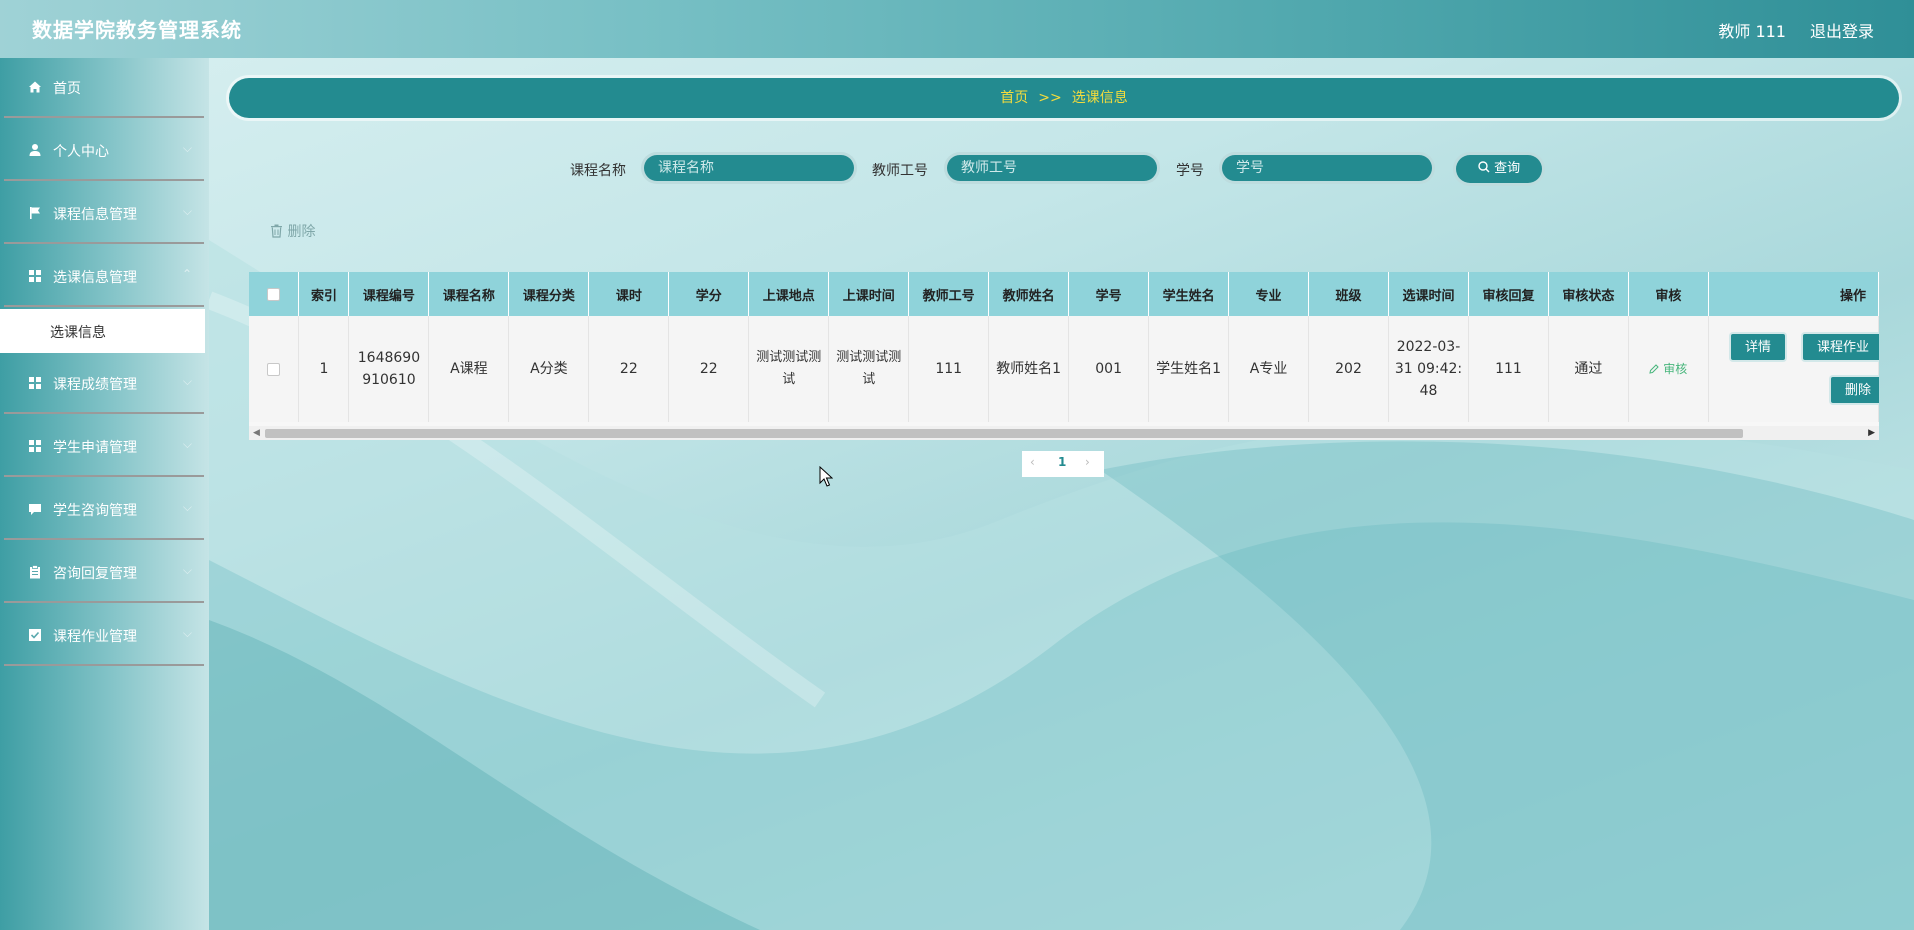  Describe the element at coordinates (1675, 369) in the screenshot. I see `audit-link-label: 审核` at that location.